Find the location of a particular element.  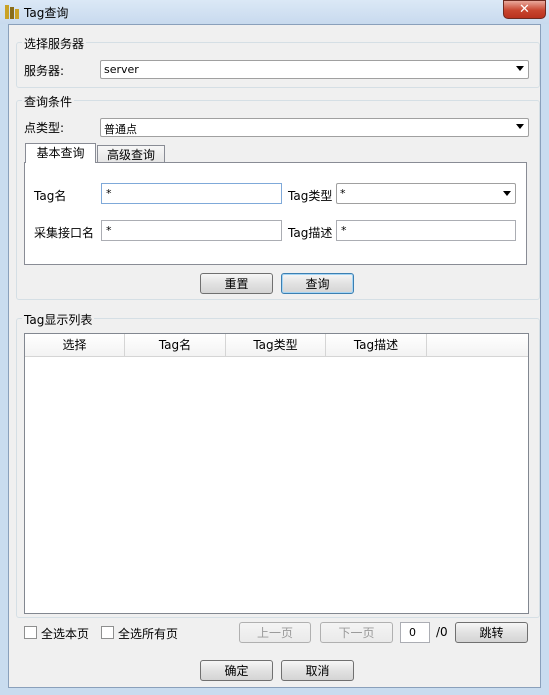

next-page-button: 下一页 is located at coordinates (356, 632).